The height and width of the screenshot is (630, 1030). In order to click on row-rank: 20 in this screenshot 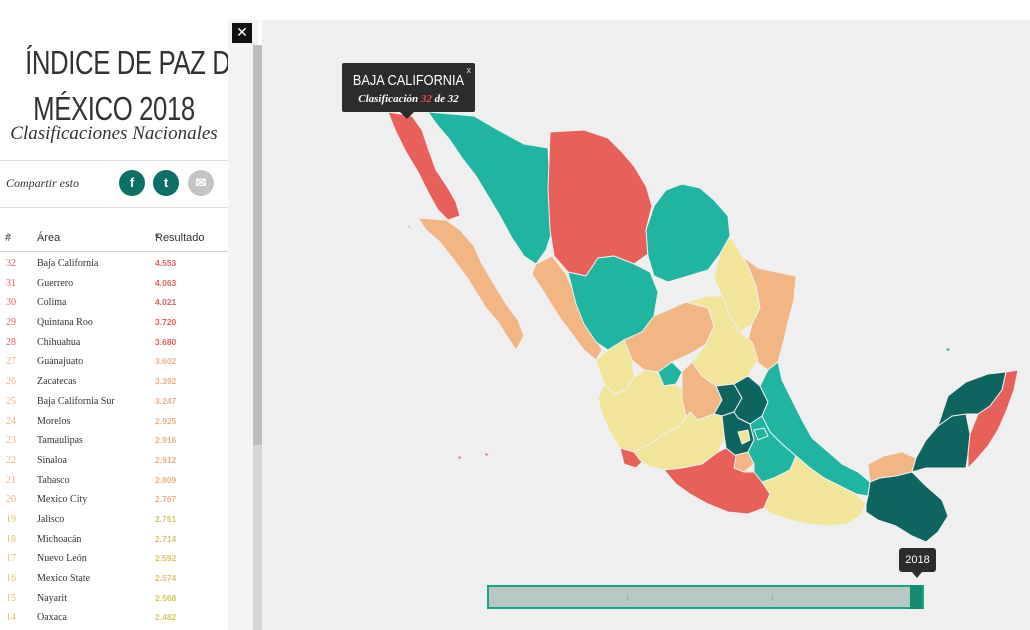, I will do `click(11, 500)`.